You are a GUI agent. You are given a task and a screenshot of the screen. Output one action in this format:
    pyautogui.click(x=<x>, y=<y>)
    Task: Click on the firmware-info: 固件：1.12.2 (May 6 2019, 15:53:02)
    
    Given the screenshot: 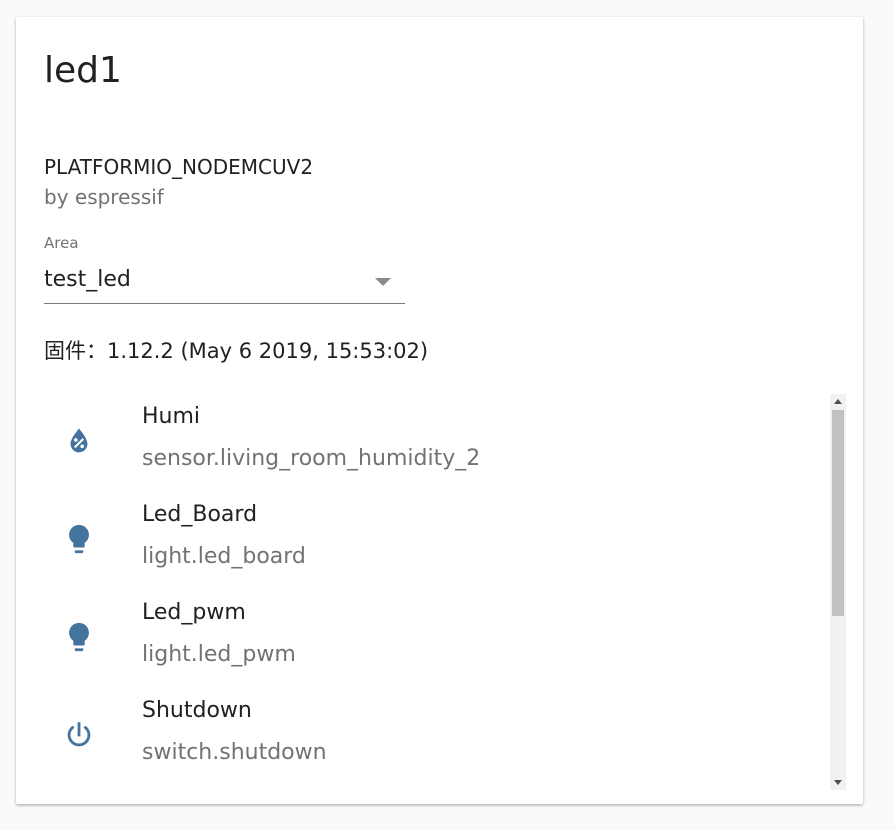 What is the action you would take?
    pyautogui.click(x=236, y=351)
    